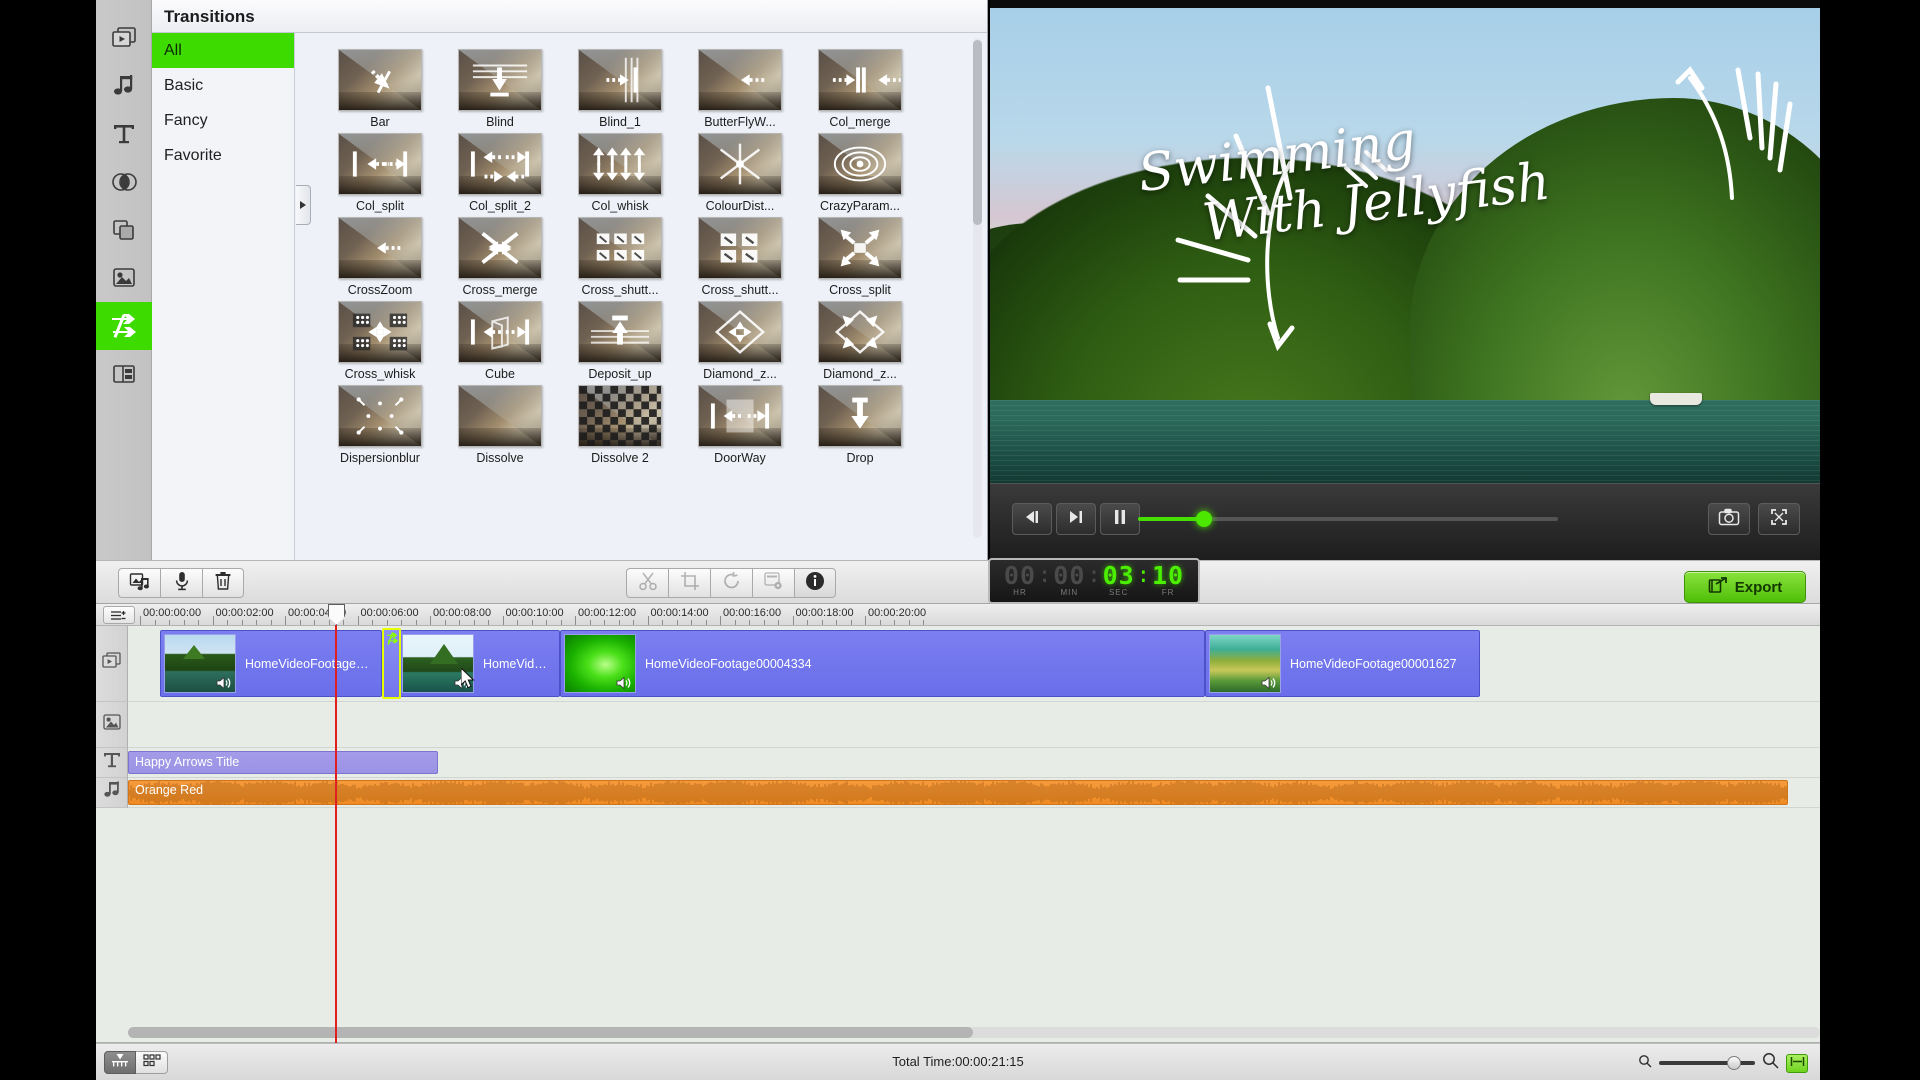 Image resolution: width=1920 pixels, height=1080 pixels. I want to click on transition-item: Blind_1, so click(620, 89).